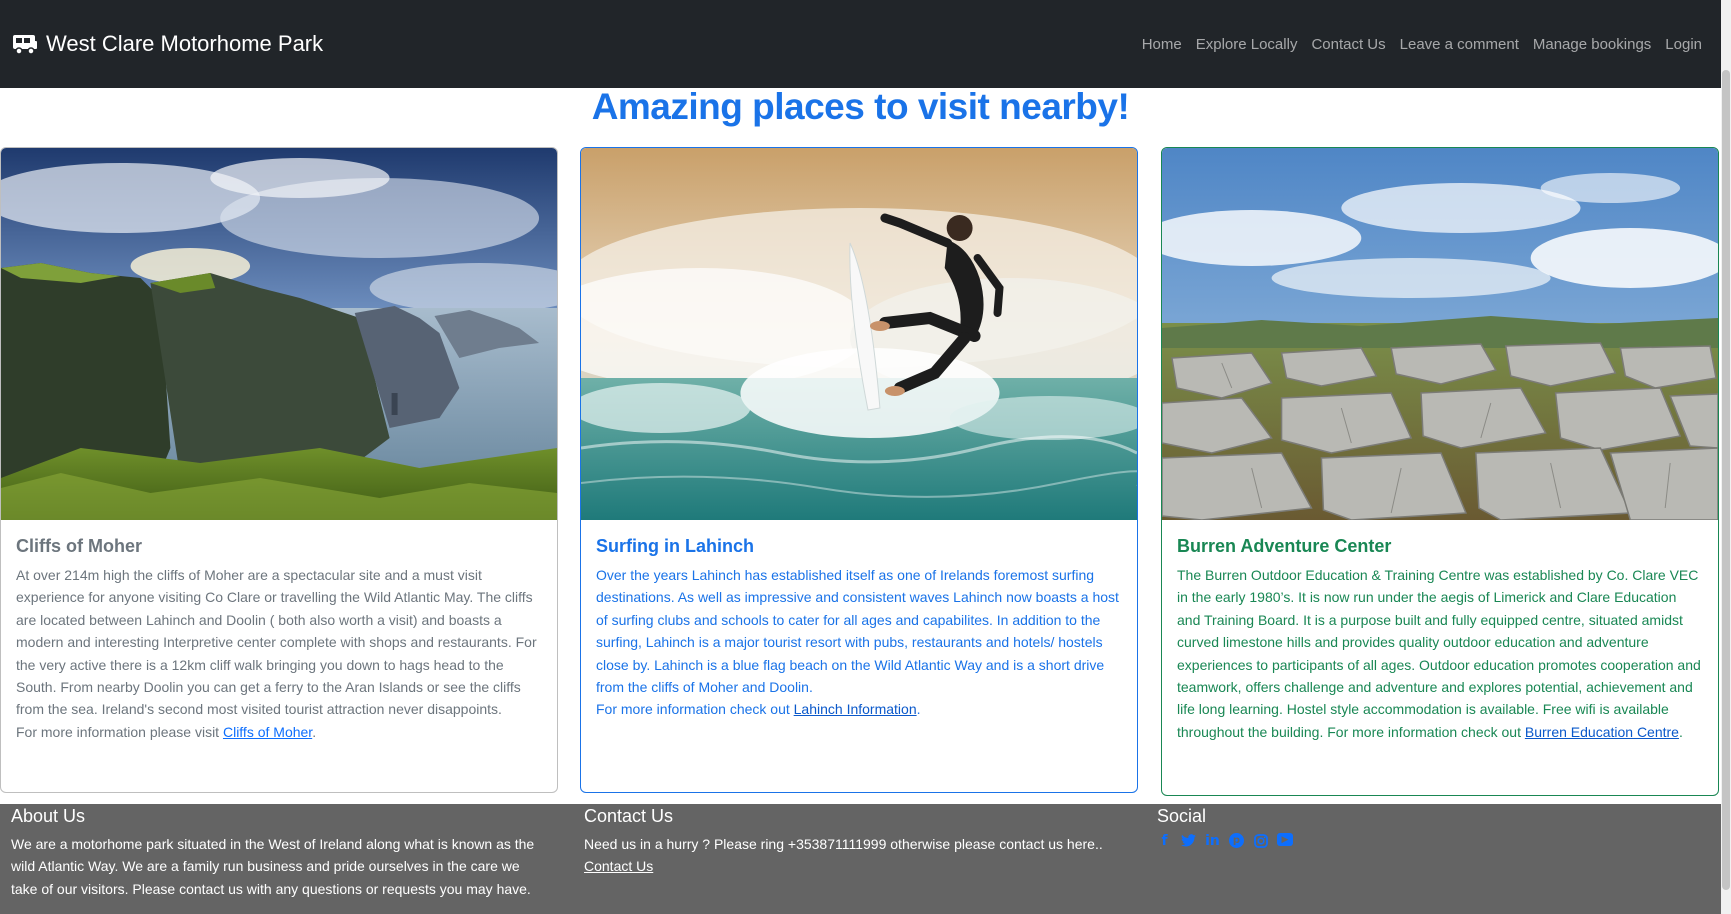  I want to click on footer-social: Social f in p ▶, so click(1426, 826).